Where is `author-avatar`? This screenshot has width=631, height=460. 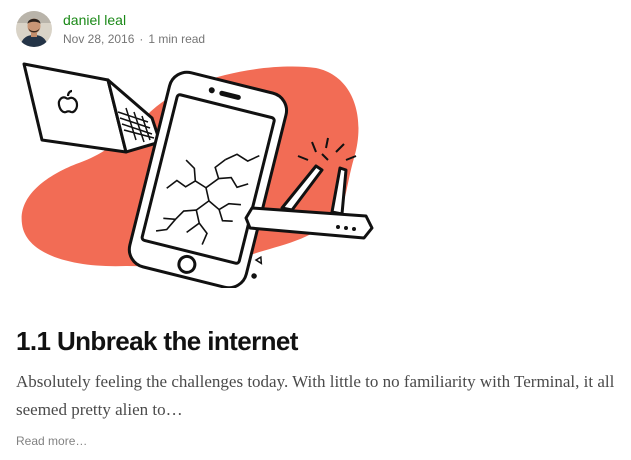 author-avatar is located at coordinates (34, 29).